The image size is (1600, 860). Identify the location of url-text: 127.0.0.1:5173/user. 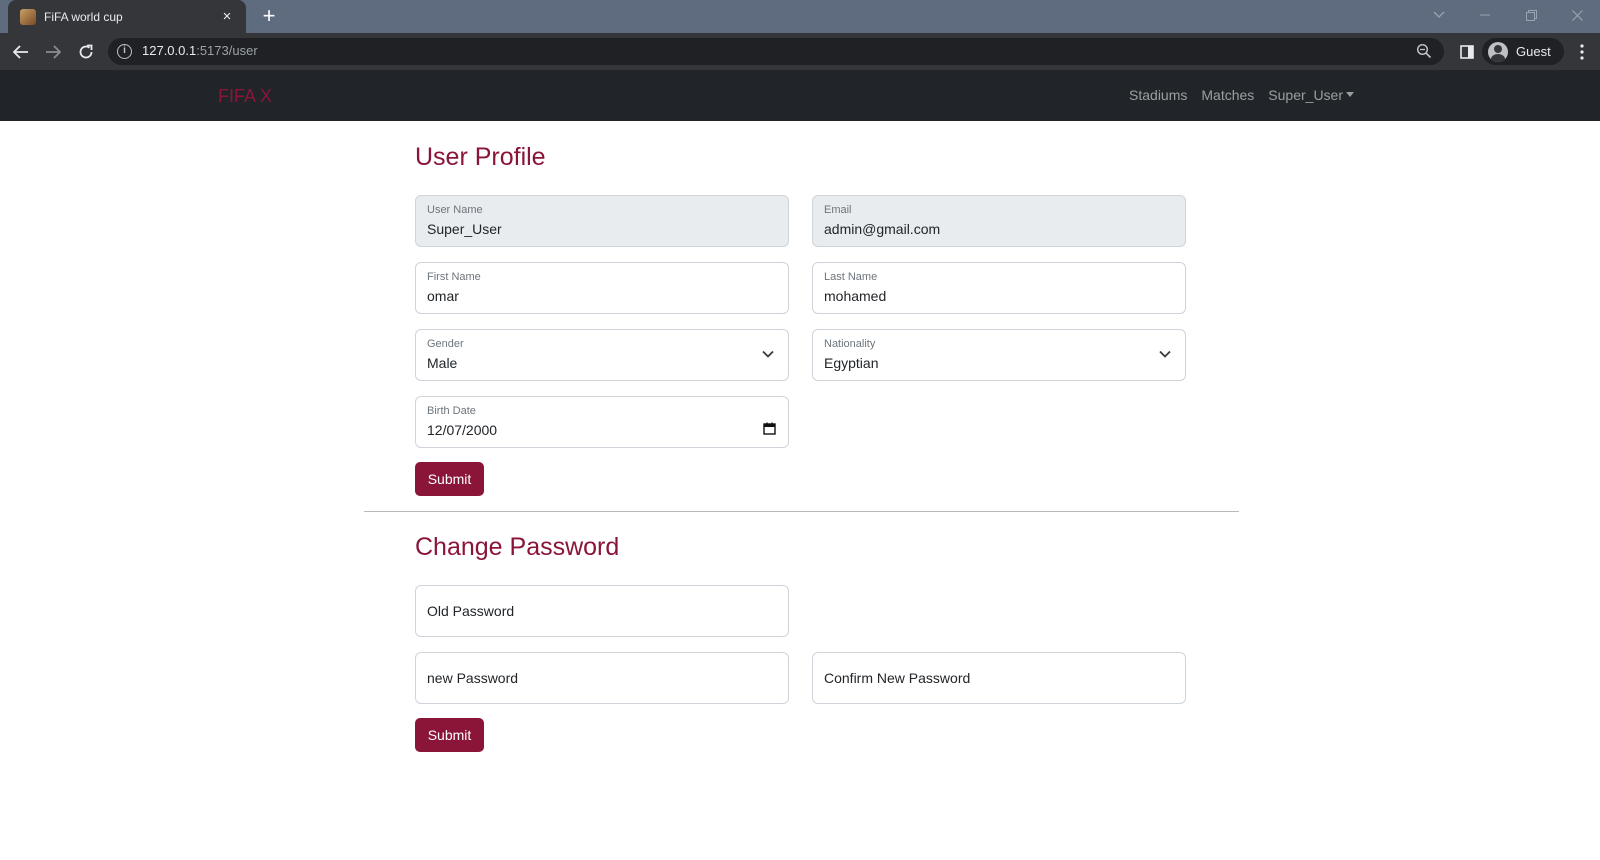
(200, 50).